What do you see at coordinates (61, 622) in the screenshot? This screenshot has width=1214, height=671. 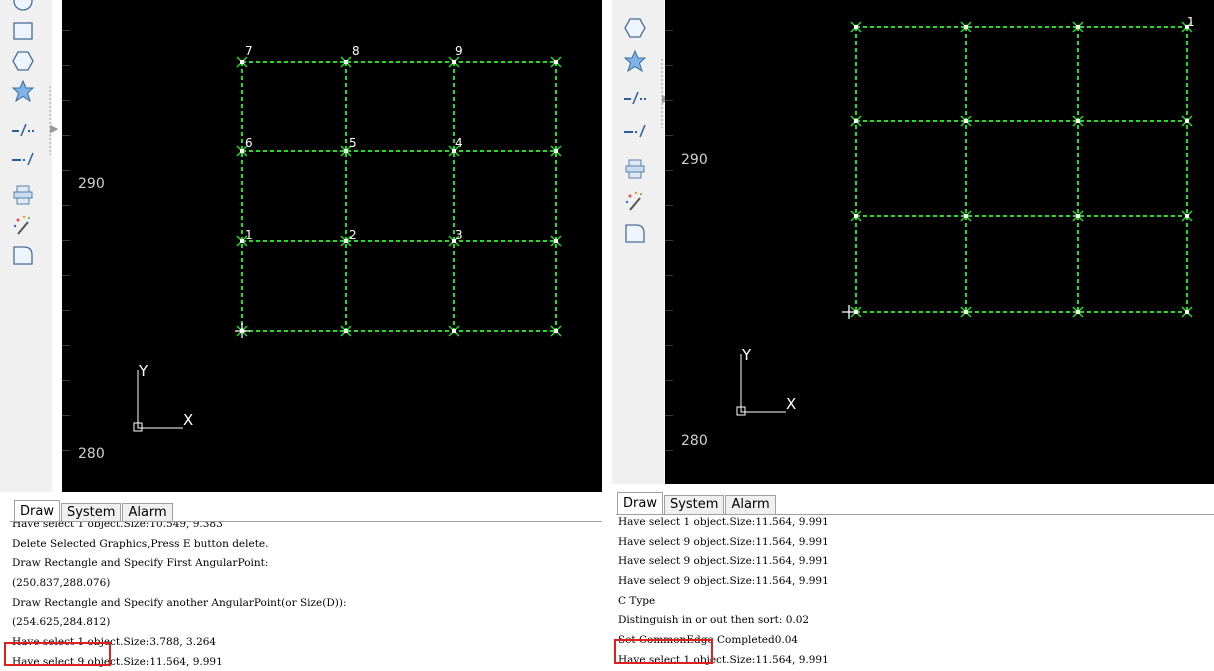 I see `log-line: (254.625,284.812)` at bounding box center [61, 622].